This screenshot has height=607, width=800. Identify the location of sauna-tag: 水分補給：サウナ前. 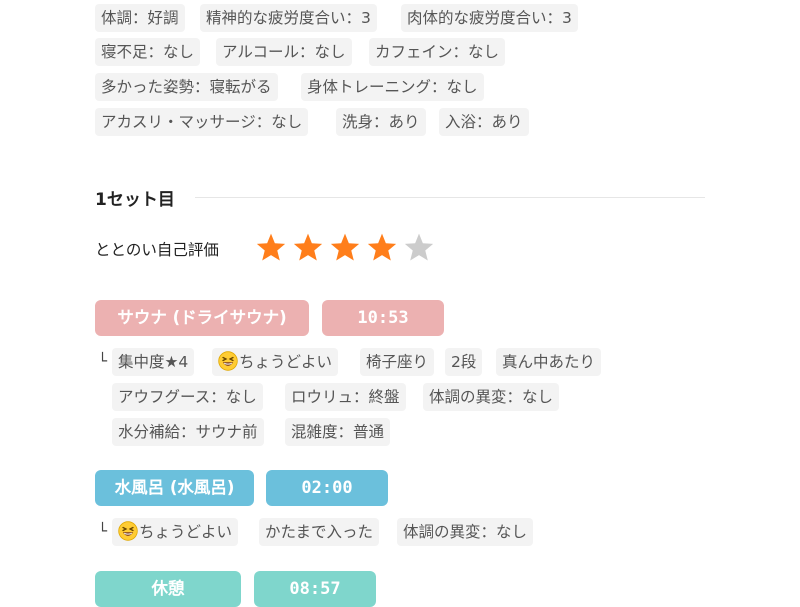
(188, 432).